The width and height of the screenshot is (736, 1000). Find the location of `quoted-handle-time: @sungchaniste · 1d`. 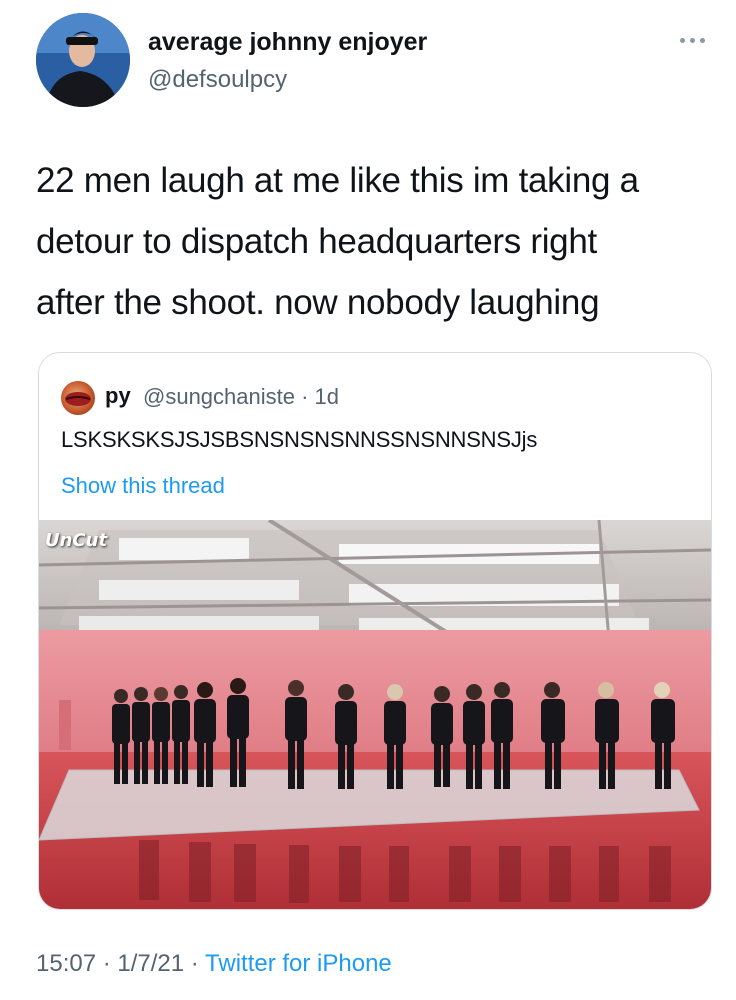

quoted-handle-time: @sungchaniste · 1d is located at coordinates (241, 397).